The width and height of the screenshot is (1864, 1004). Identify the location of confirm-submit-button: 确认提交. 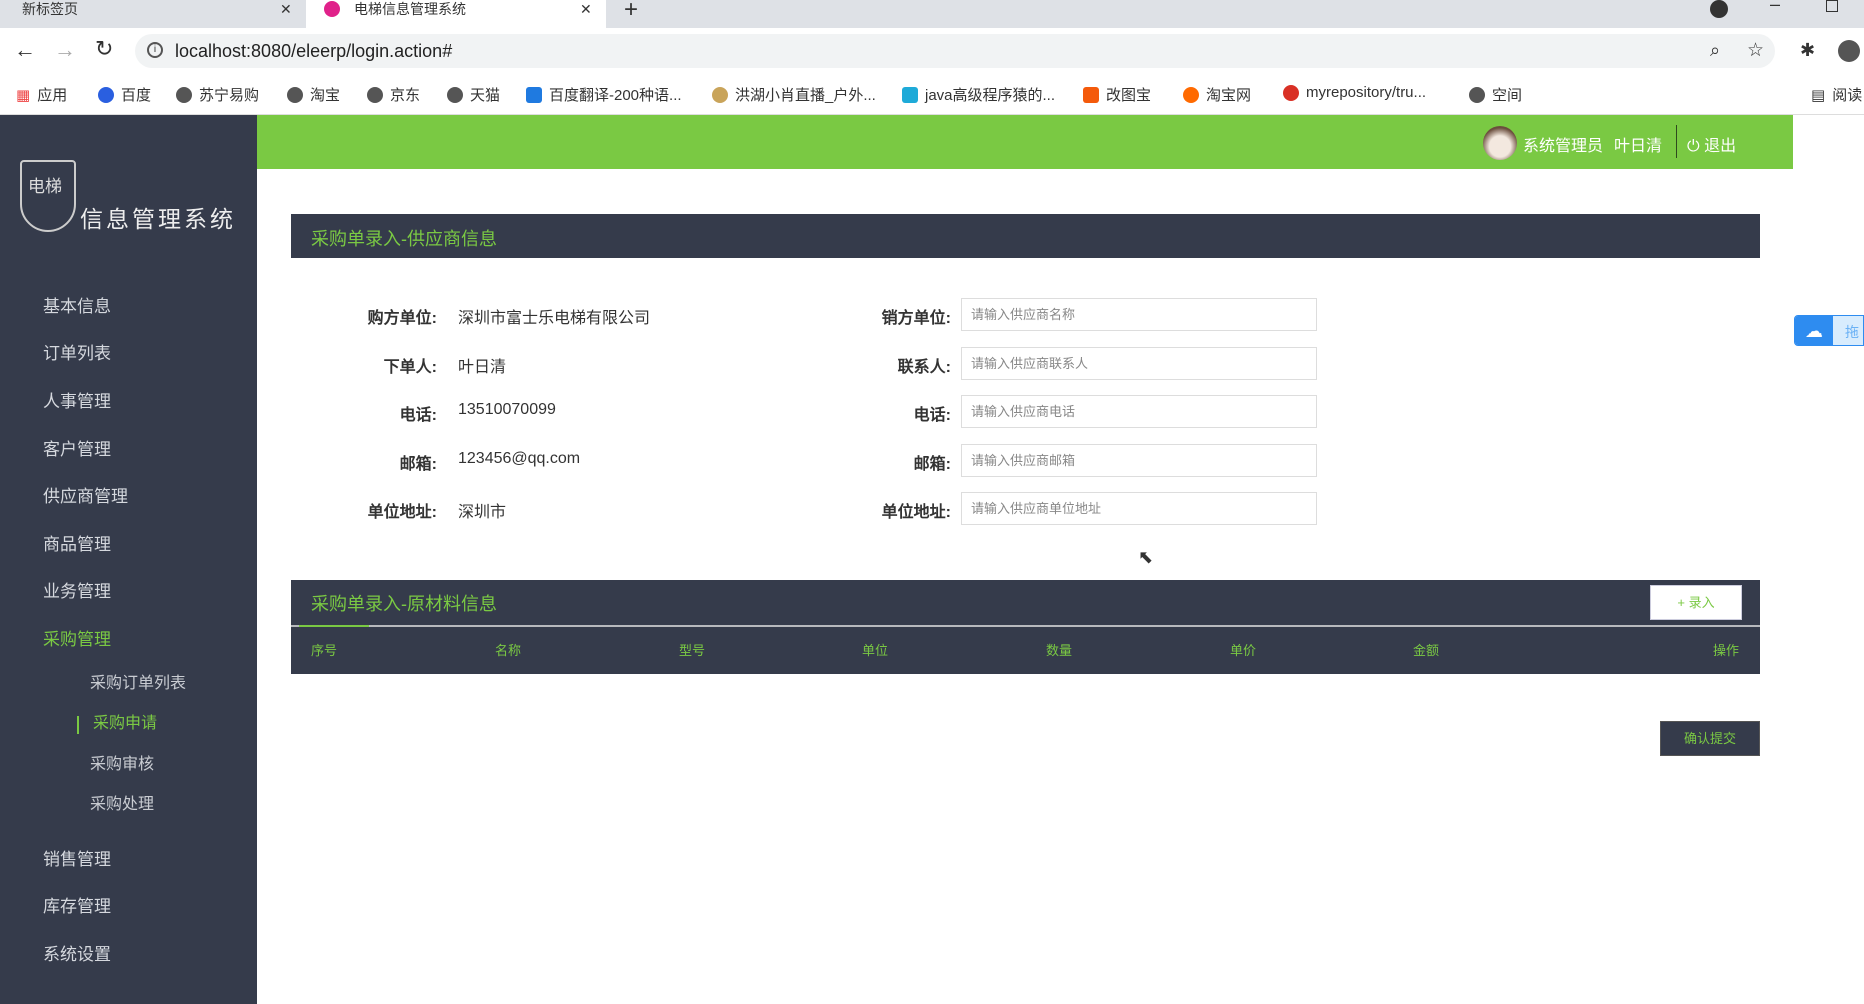
(1710, 738).